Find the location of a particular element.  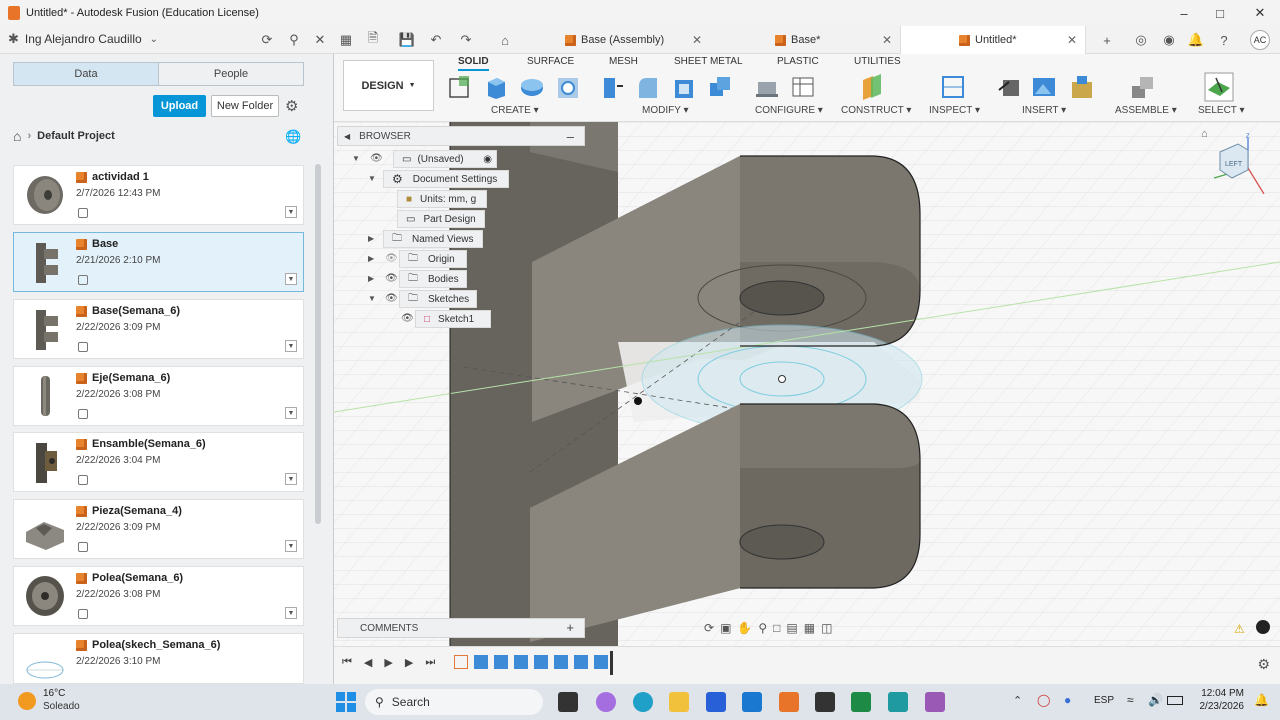

minimize-panel-icon: – is located at coordinates (570, 136).